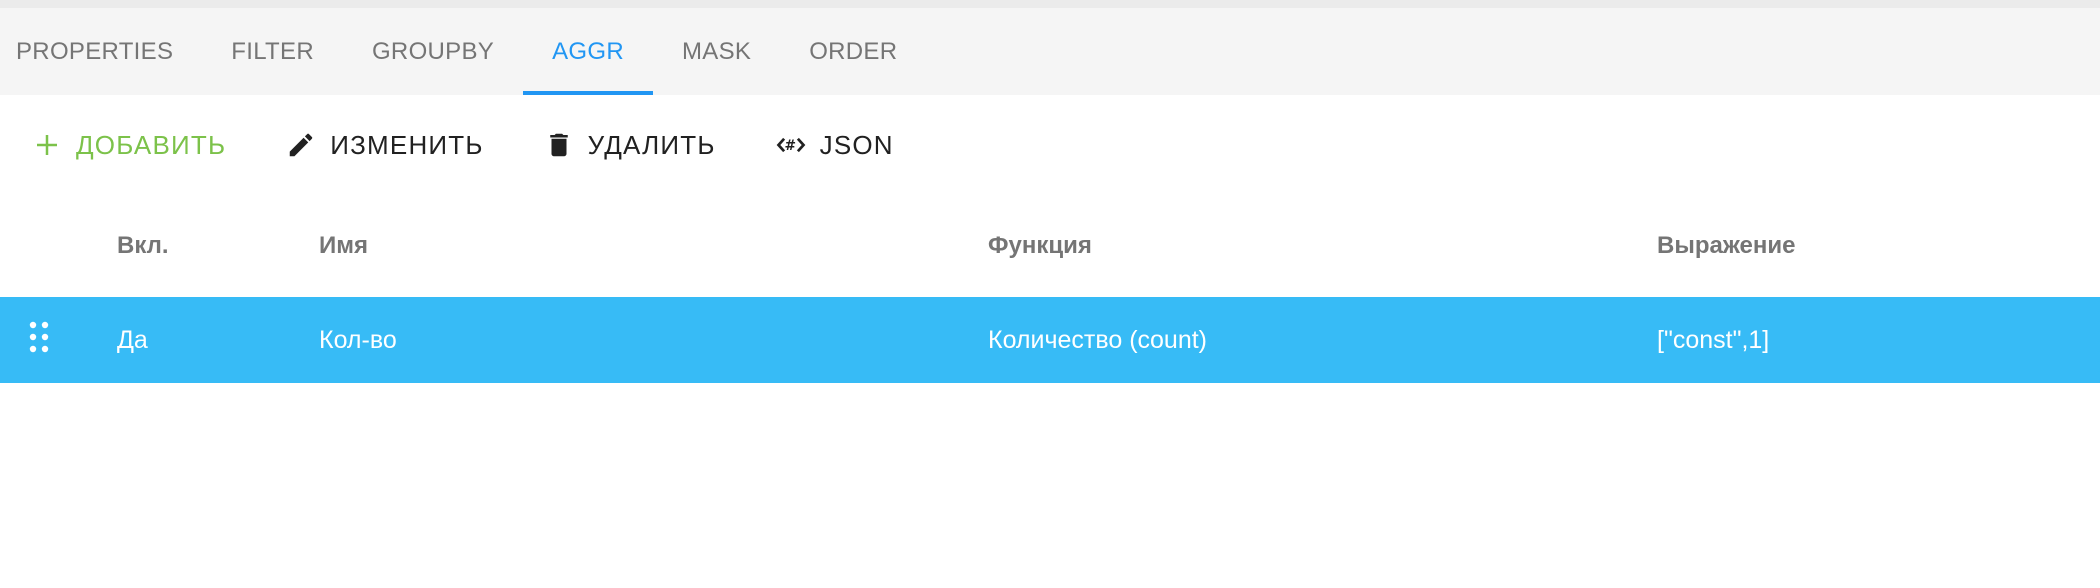 This screenshot has height=588, width=2100. Describe the element at coordinates (218, 246) in the screenshot. I see `column-header-enabled: Вкл.` at that location.